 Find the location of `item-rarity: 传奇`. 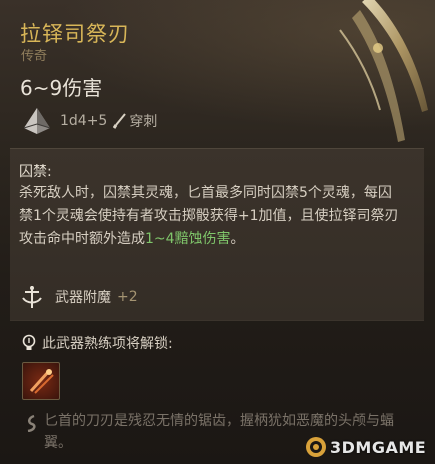

item-rarity: 传奇 is located at coordinates (34, 56).